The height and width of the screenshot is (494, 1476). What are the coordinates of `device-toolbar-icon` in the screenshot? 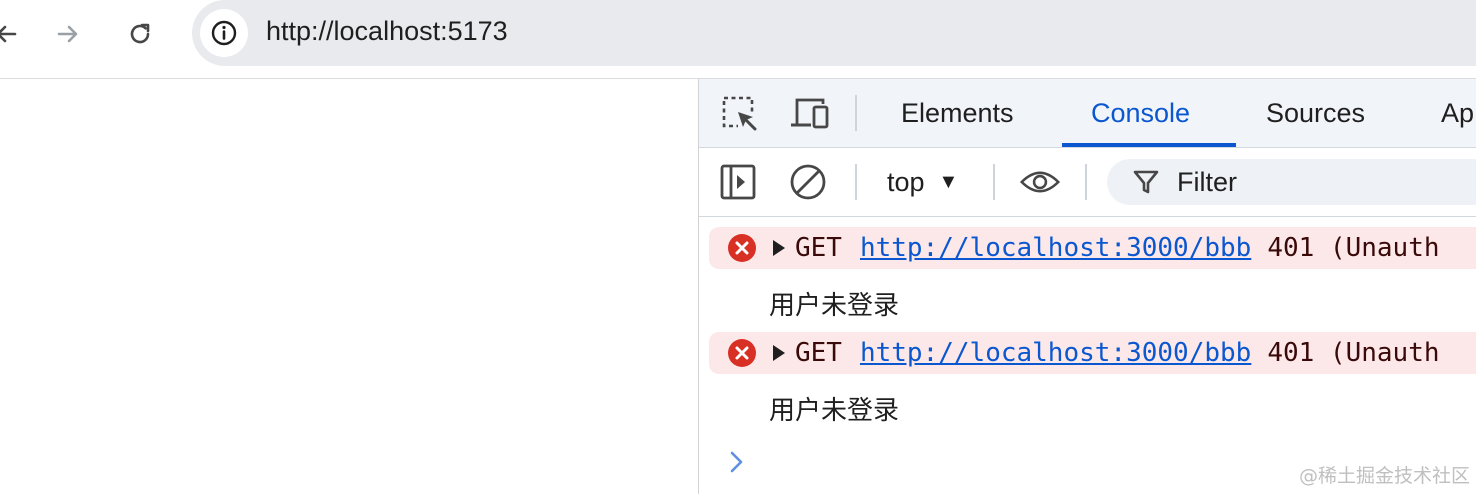 It's located at (810, 113).